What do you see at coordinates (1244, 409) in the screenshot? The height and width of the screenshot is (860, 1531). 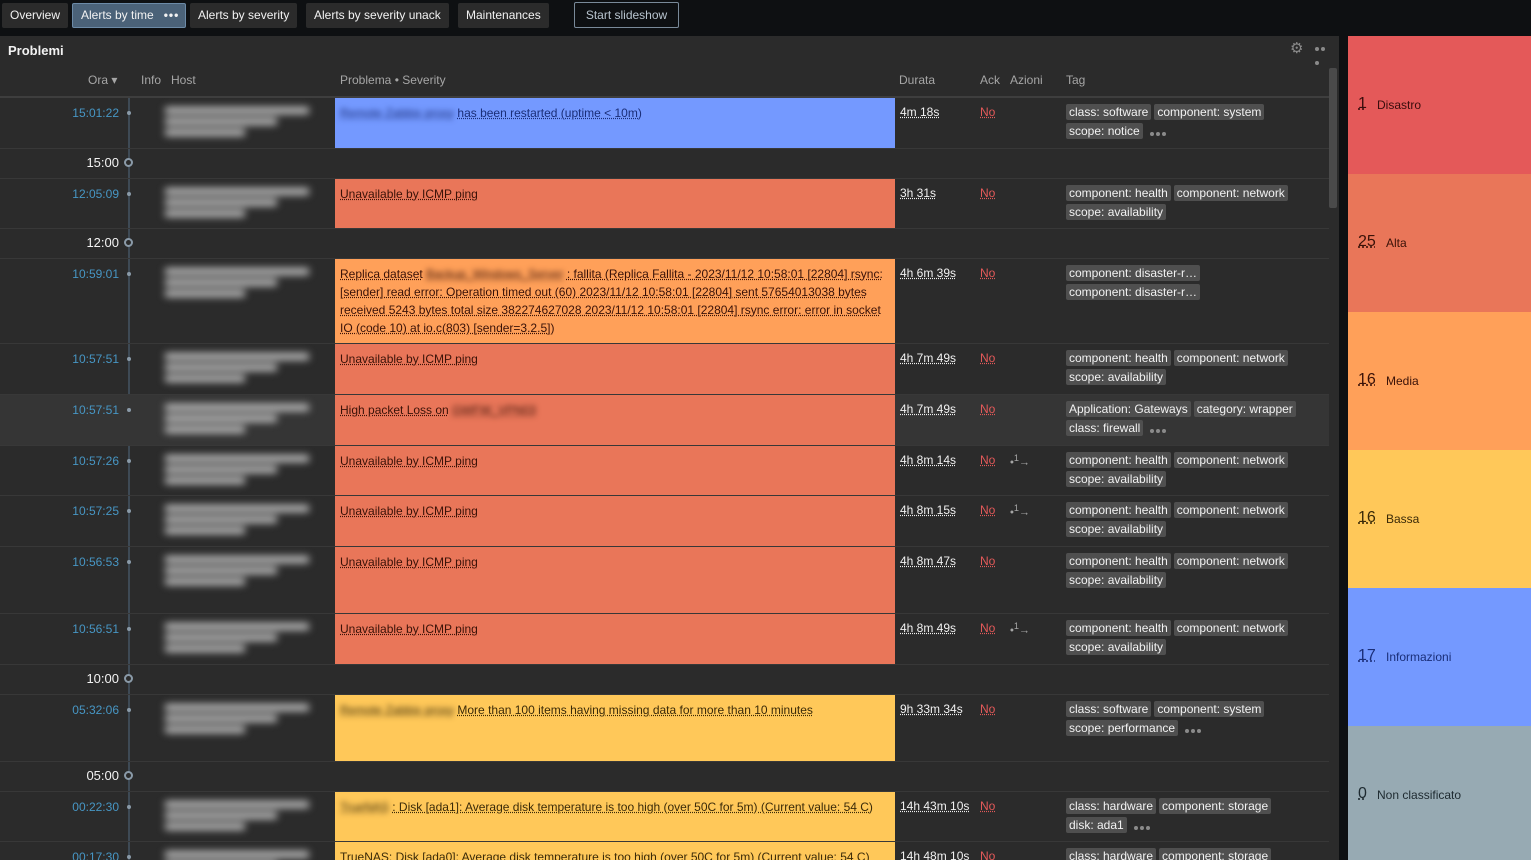 I see `tag: category: wrapper` at bounding box center [1244, 409].